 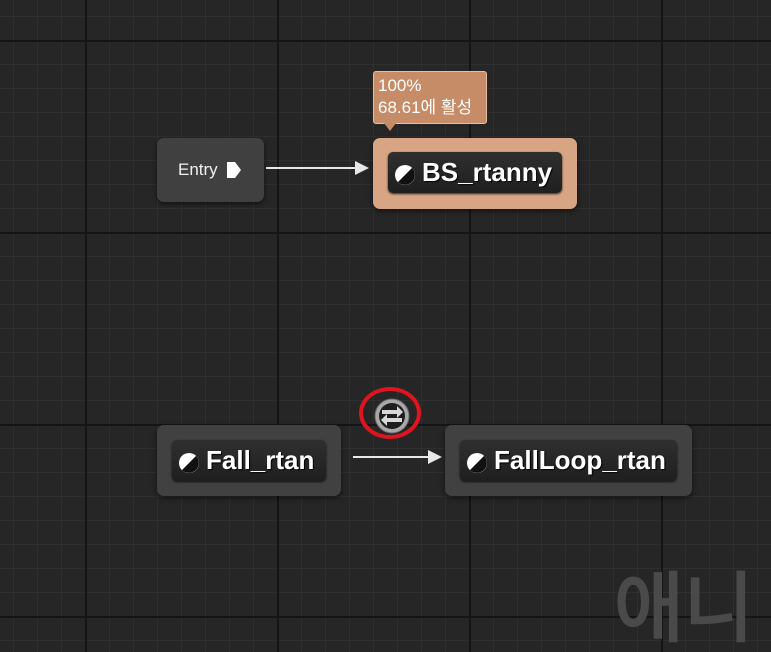 What do you see at coordinates (390, 413) in the screenshot?
I see `transition-highlight-ring` at bounding box center [390, 413].